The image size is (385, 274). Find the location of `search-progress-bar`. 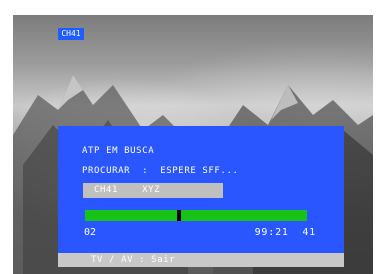

search-progress-bar is located at coordinates (196, 215).